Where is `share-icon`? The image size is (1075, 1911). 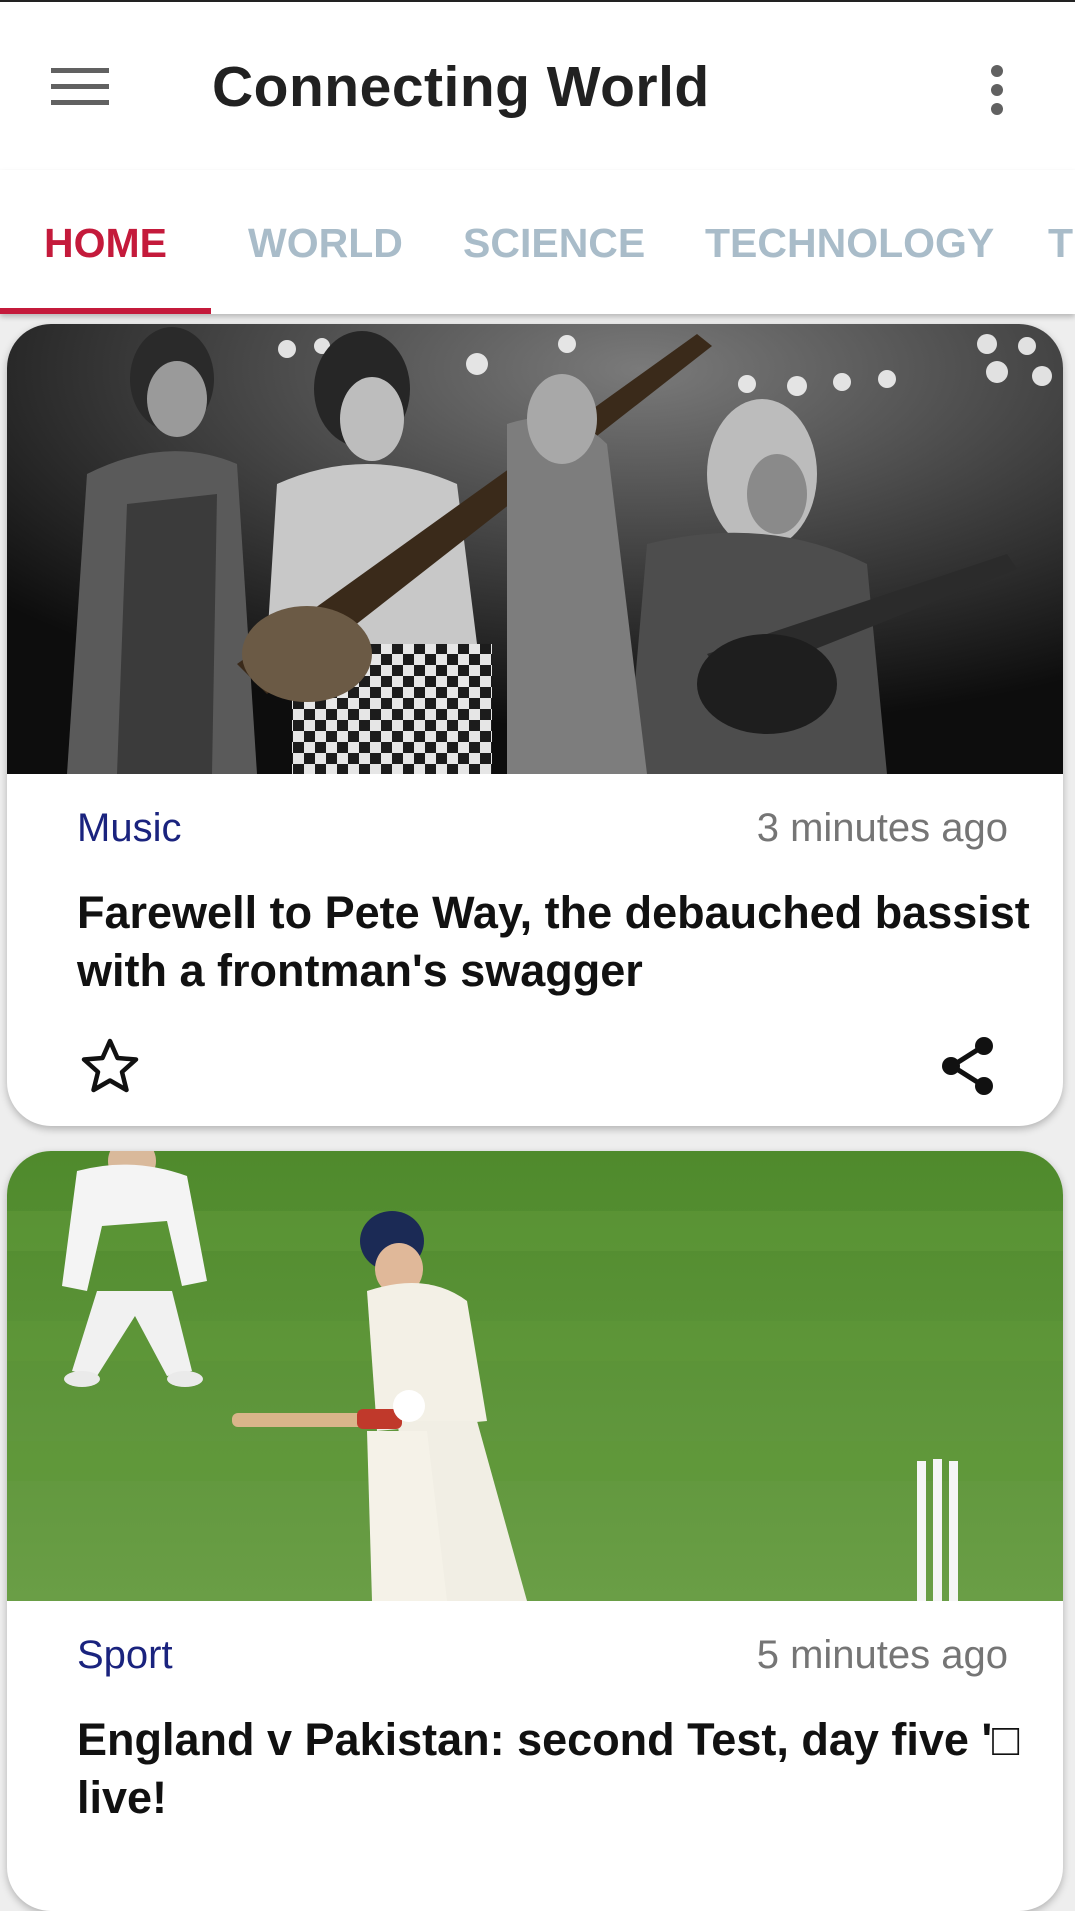 share-icon is located at coordinates (967, 1066).